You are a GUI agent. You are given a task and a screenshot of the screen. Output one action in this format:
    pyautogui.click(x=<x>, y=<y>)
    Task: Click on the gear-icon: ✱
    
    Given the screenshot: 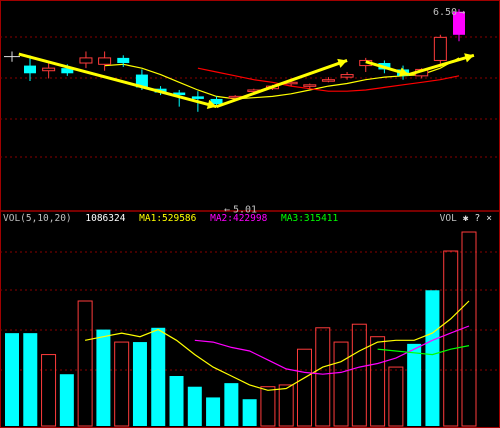 What is the action you would take?
    pyautogui.click(x=466, y=219)
    